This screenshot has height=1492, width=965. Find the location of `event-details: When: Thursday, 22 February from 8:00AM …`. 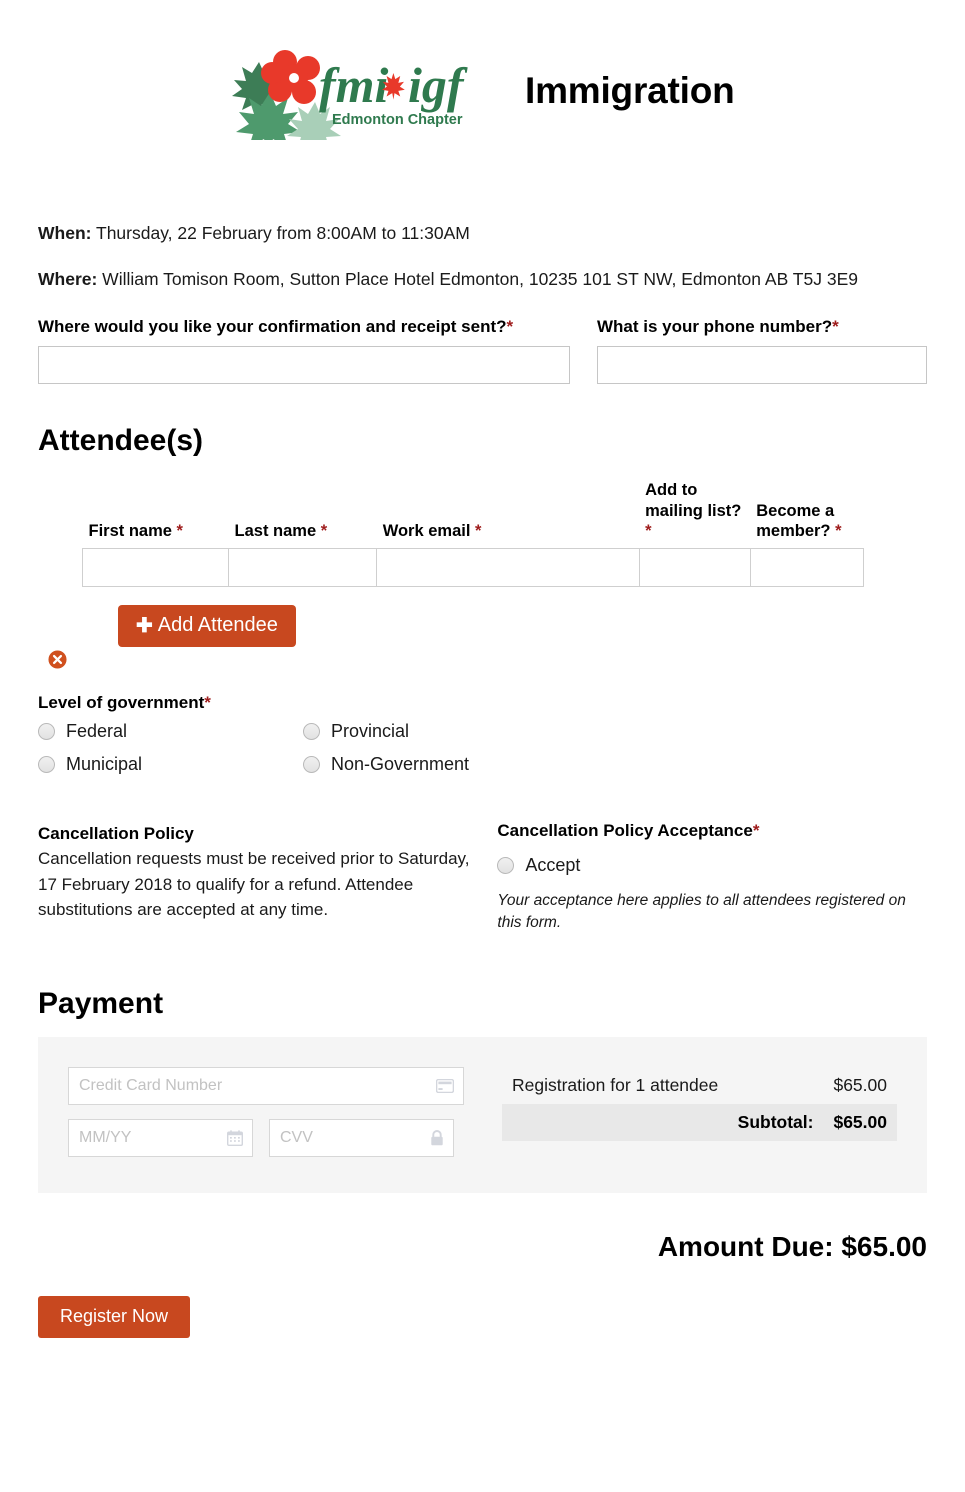

event-details: When: Thursday, 22 February from 8:00AM … is located at coordinates (482, 256).